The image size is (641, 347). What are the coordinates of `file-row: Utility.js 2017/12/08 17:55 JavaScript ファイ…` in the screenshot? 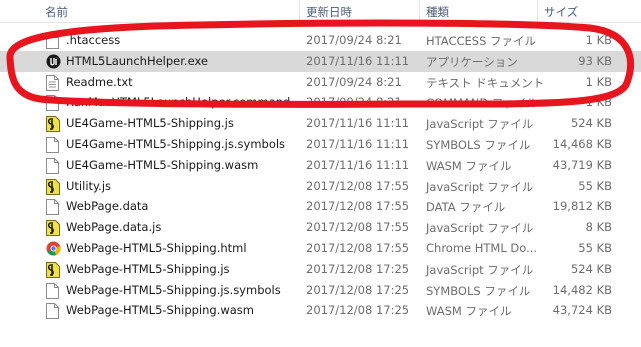 It's located at (320, 186).